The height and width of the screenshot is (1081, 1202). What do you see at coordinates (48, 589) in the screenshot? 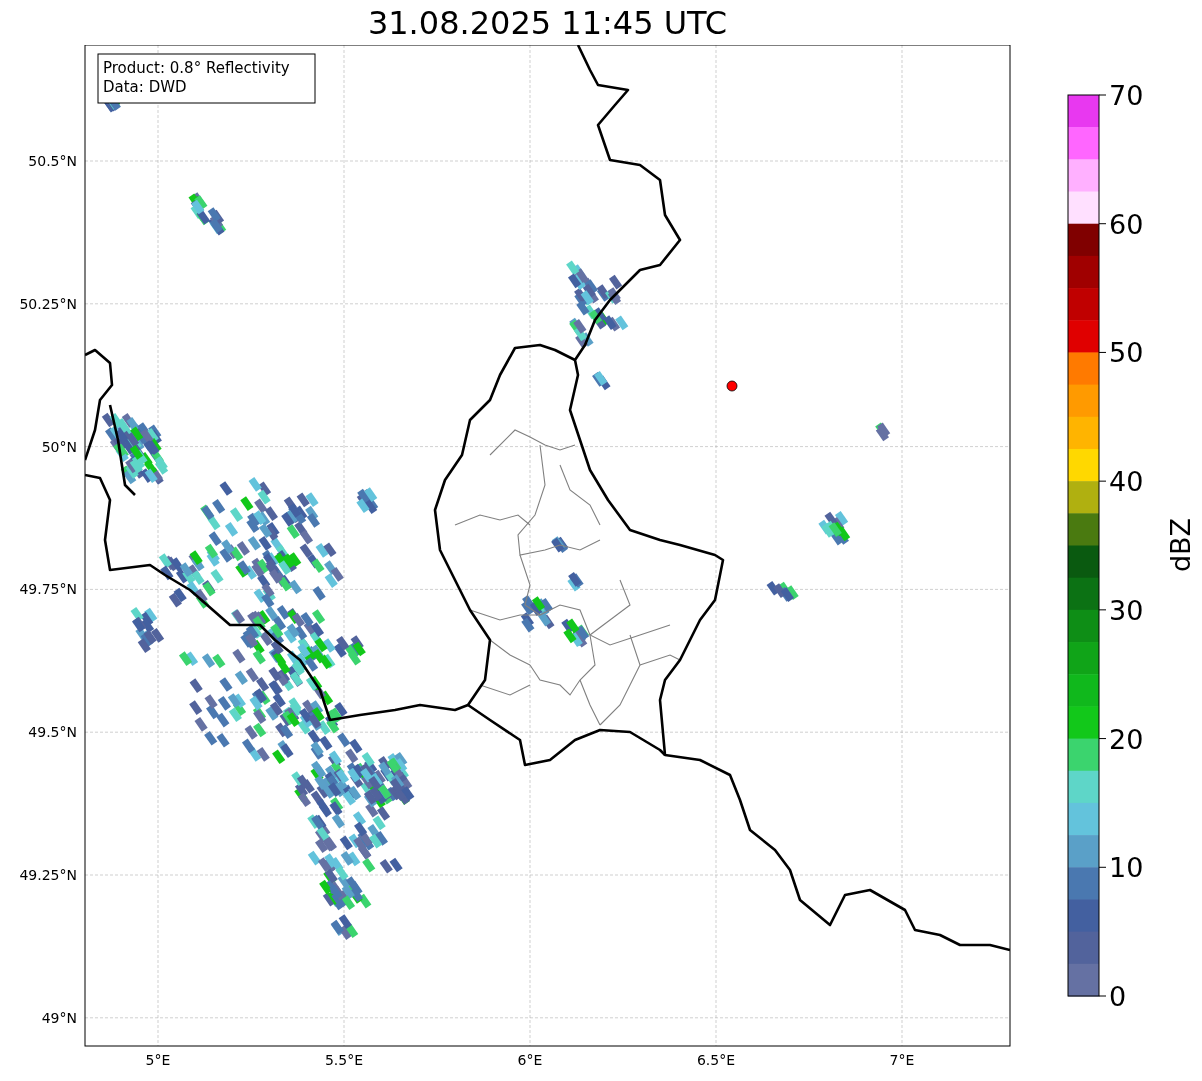
I see `latitude-label: 49.75°N` at bounding box center [48, 589].